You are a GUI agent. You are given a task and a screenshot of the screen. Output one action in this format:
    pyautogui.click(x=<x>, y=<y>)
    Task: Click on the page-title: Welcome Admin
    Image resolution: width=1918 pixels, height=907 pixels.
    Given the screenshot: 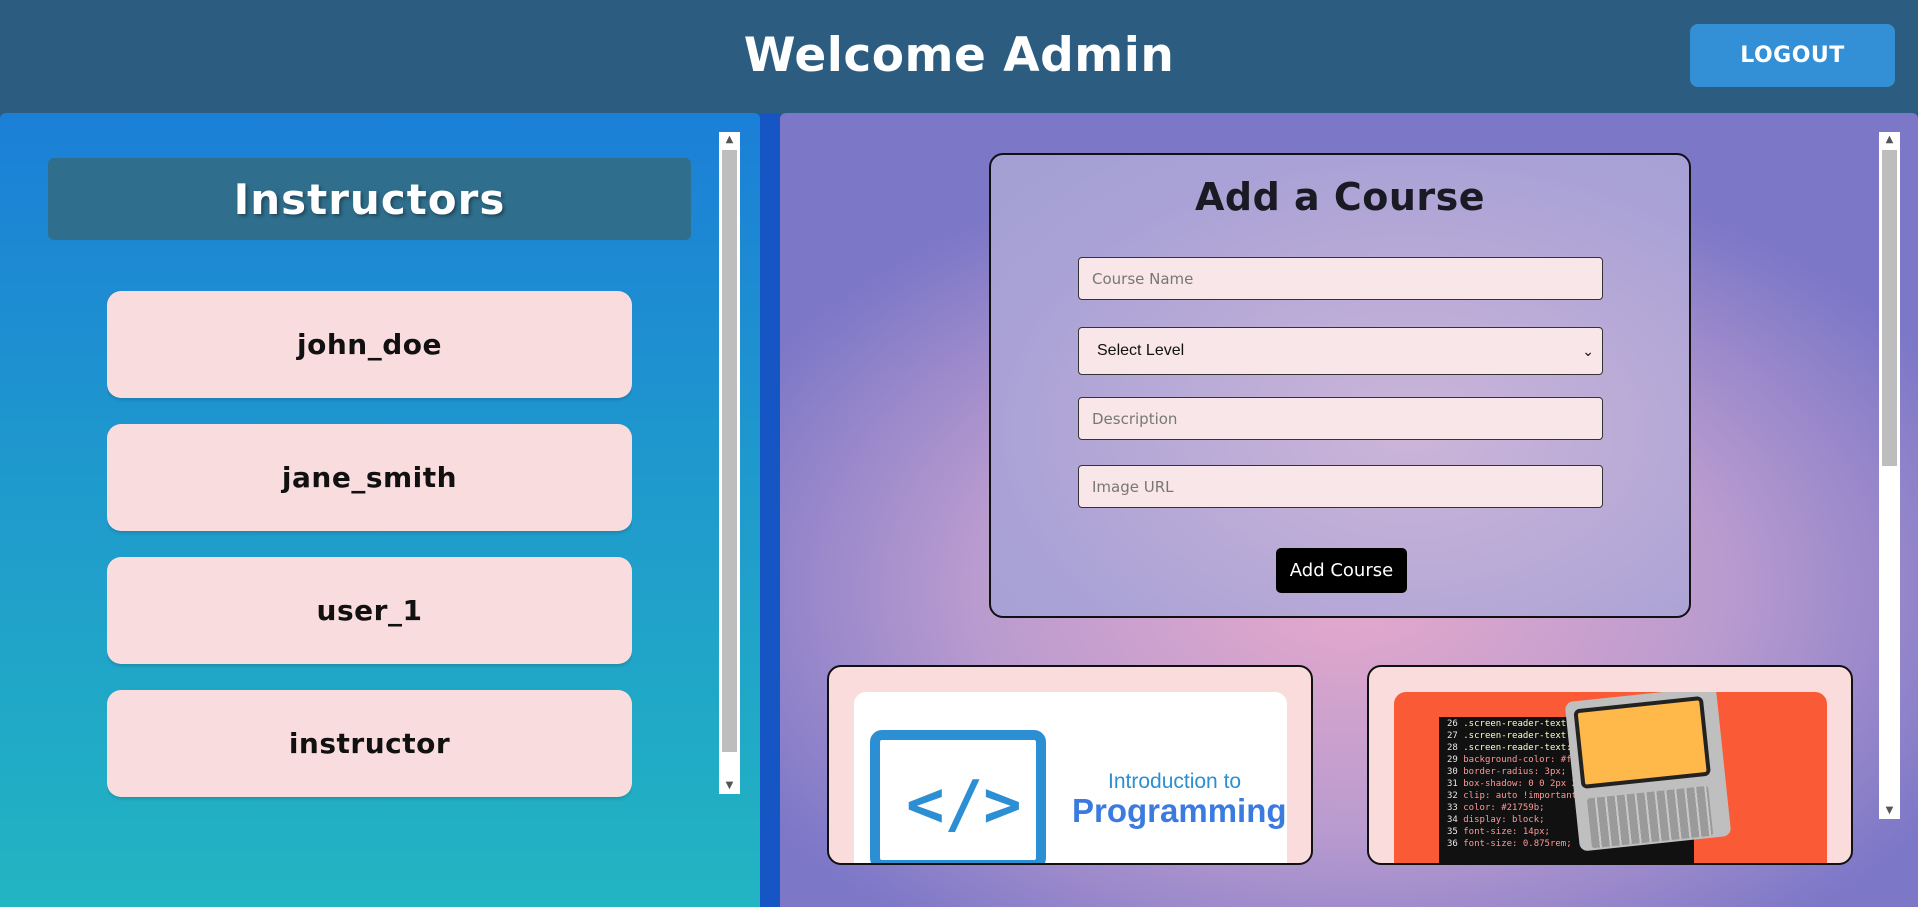 What is the action you would take?
    pyautogui.click(x=959, y=55)
    